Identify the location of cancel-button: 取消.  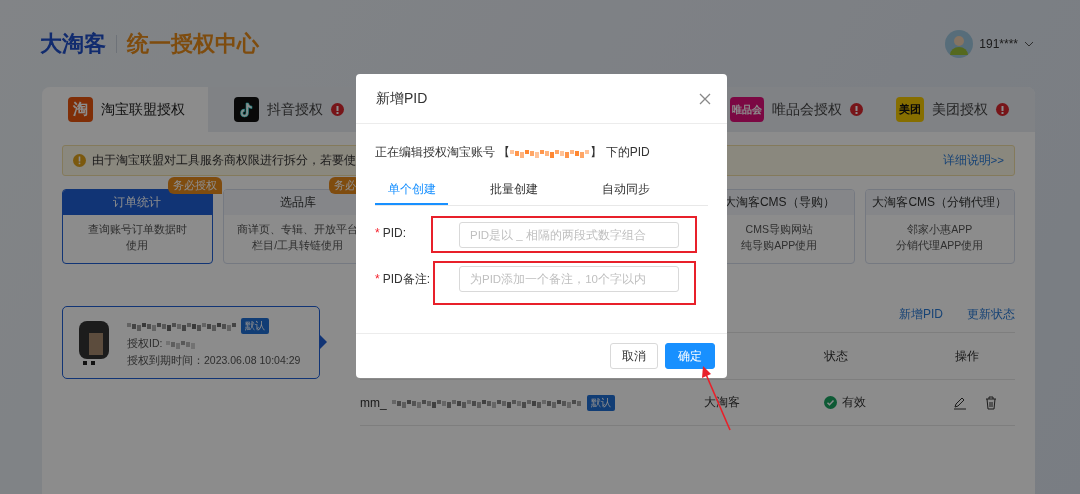
(634, 356).